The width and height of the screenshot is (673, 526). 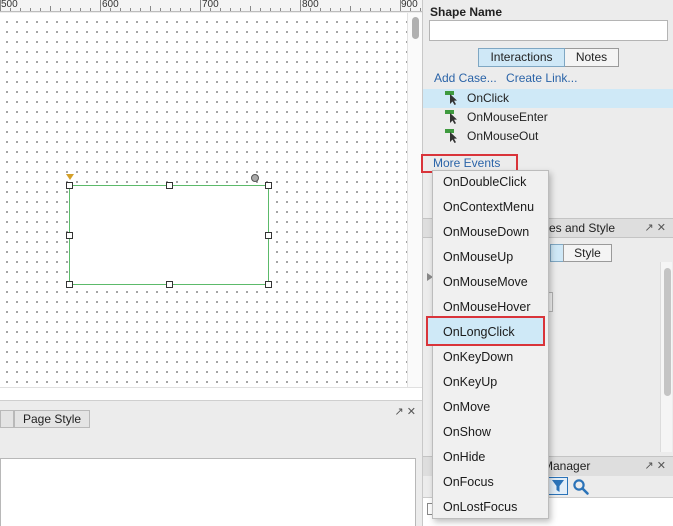 I want to click on ruler-label: 500, so click(x=9, y=5).